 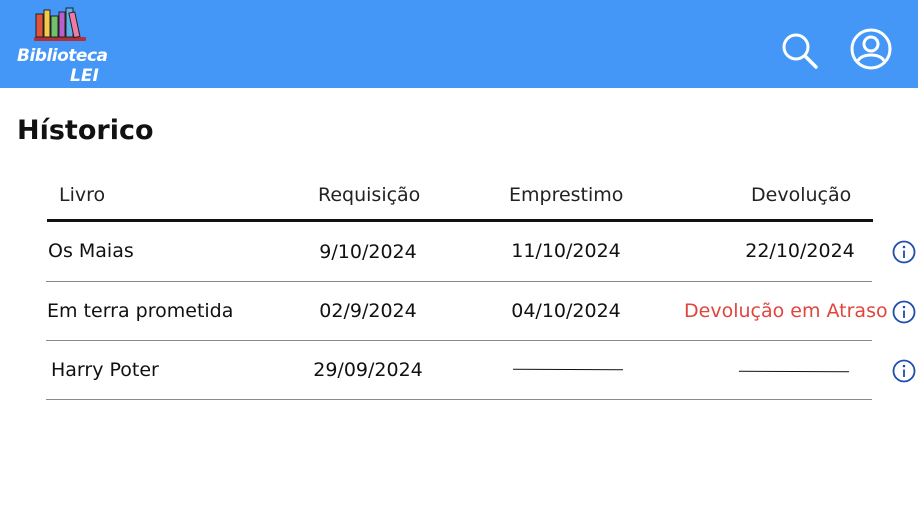 I want to click on user-account-icon, so click(x=871, y=49).